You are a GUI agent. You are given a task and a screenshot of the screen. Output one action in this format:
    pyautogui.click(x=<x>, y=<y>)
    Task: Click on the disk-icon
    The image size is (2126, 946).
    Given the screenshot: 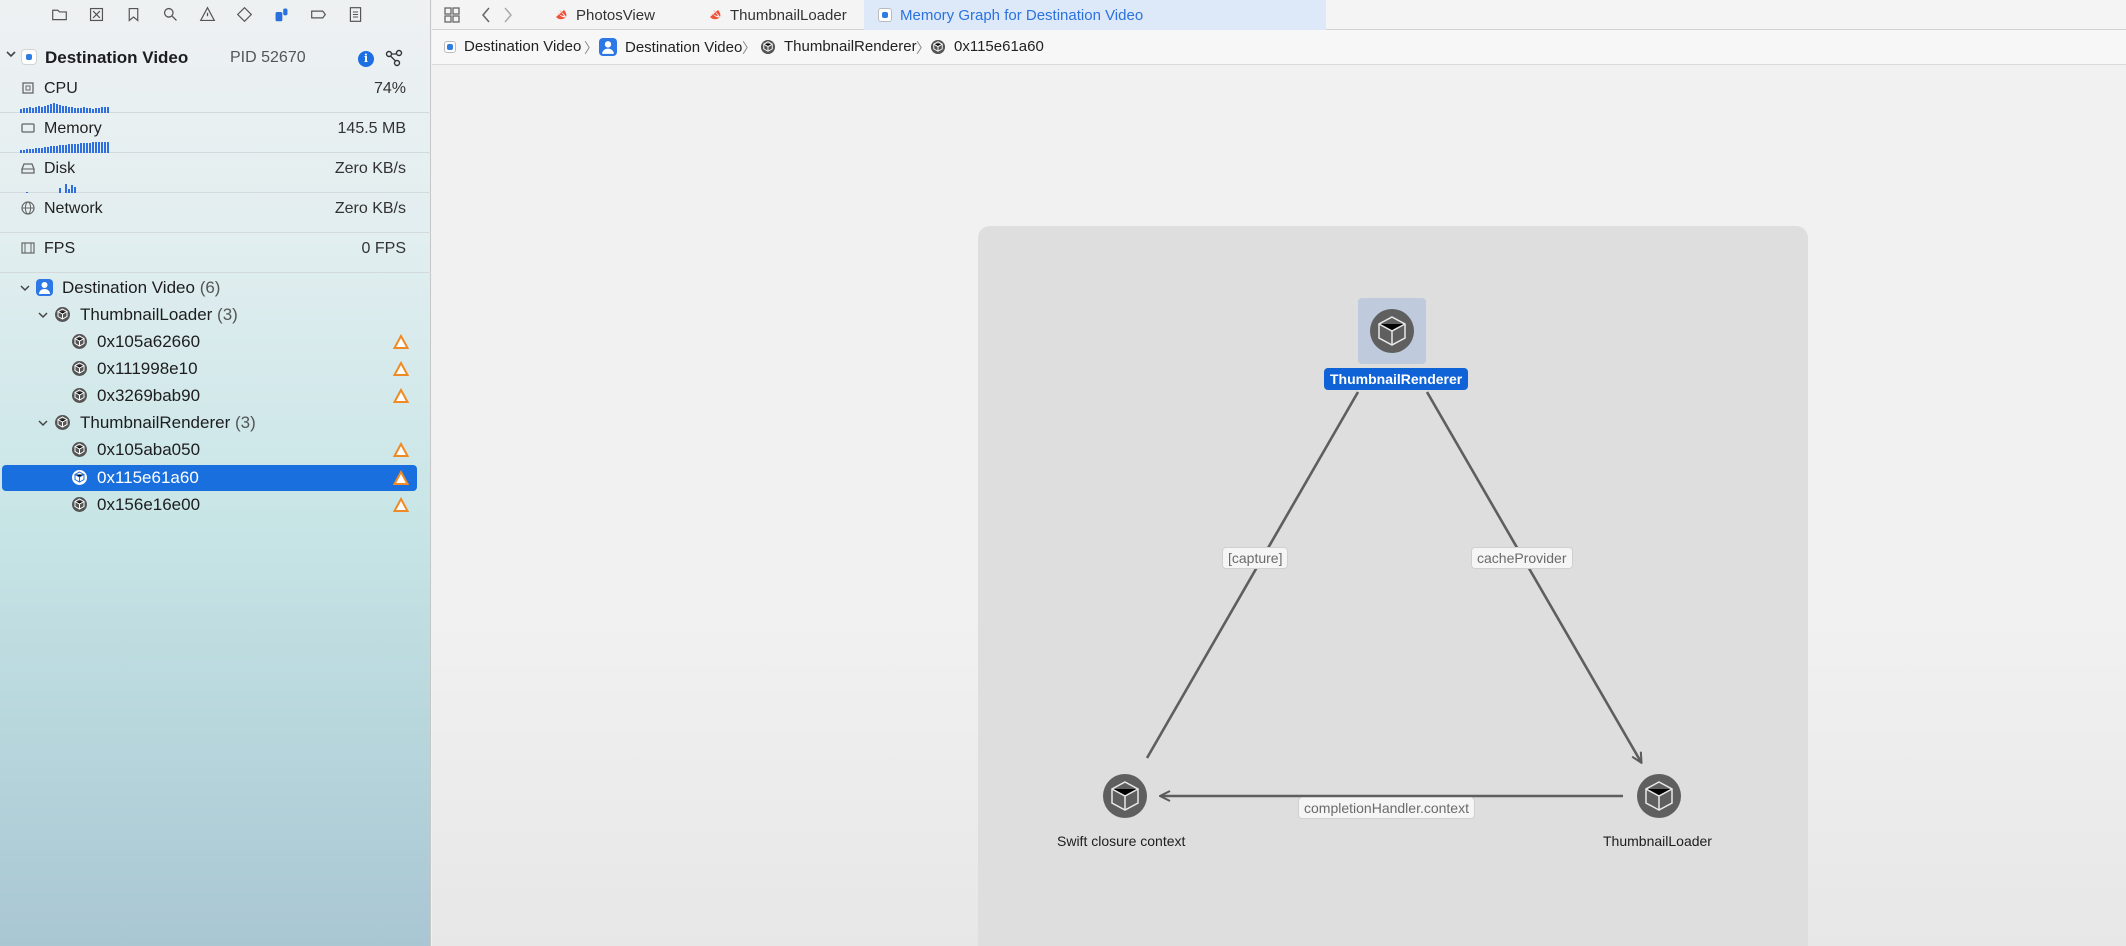 What is the action you would take?
    pyautogui.click(x=28, y=168)
    